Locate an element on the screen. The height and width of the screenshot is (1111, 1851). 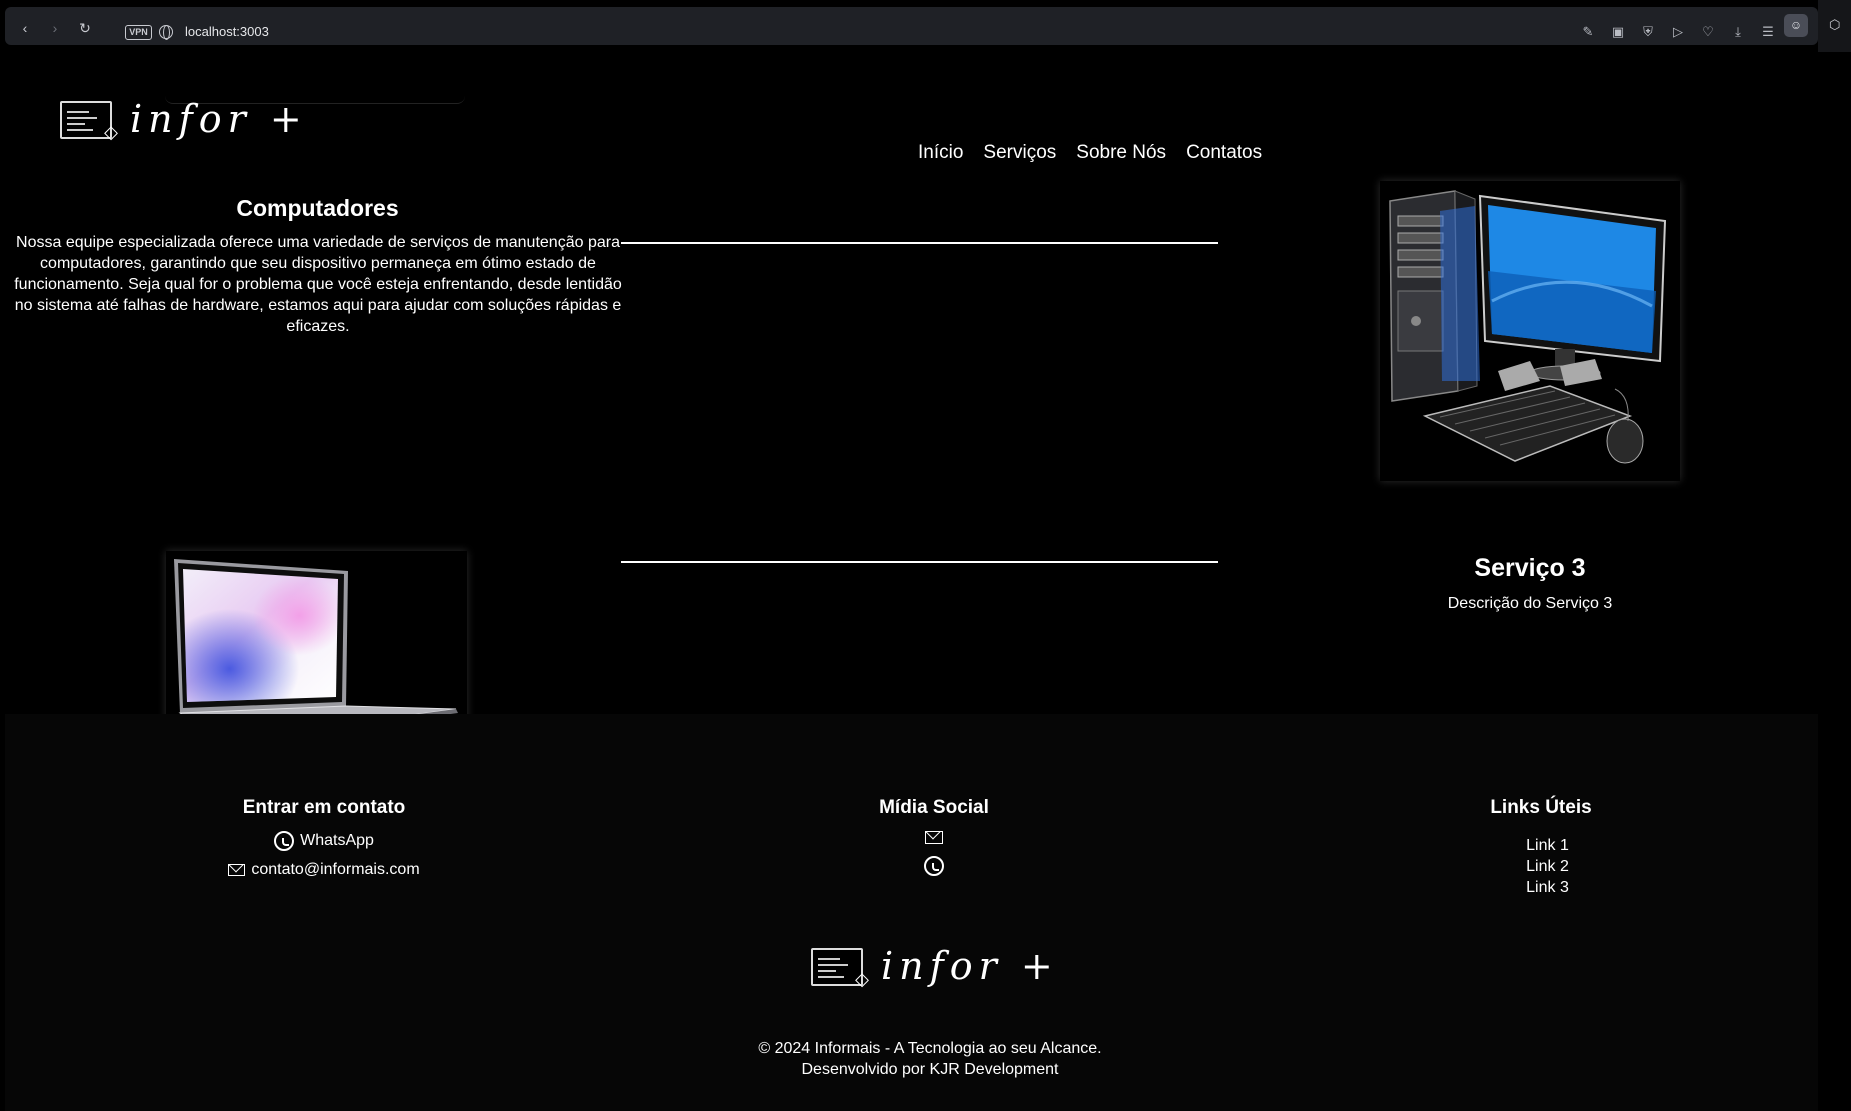
edit-icon: ✎ is located at coordinates (1588, 32).